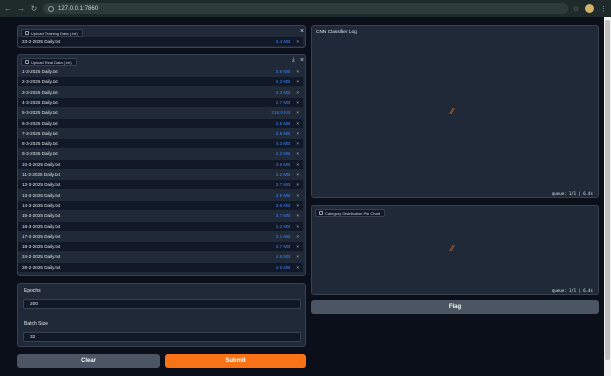 Image resolution: width=611 pixels, height=376 pixels. What do you see at coordinates (41, 195) in the screenshot?
I see `file-name: 13-3-2025 Daily.txt` at bounding box center [41, 195].